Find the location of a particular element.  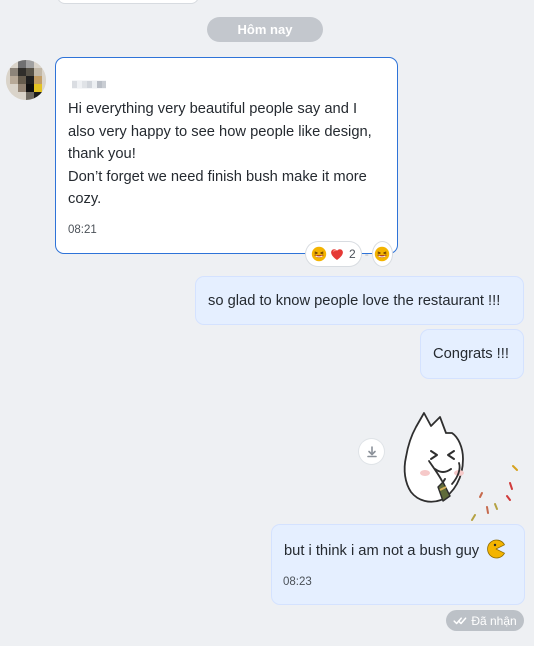

avatar-image is located at coordinates (26, 80).